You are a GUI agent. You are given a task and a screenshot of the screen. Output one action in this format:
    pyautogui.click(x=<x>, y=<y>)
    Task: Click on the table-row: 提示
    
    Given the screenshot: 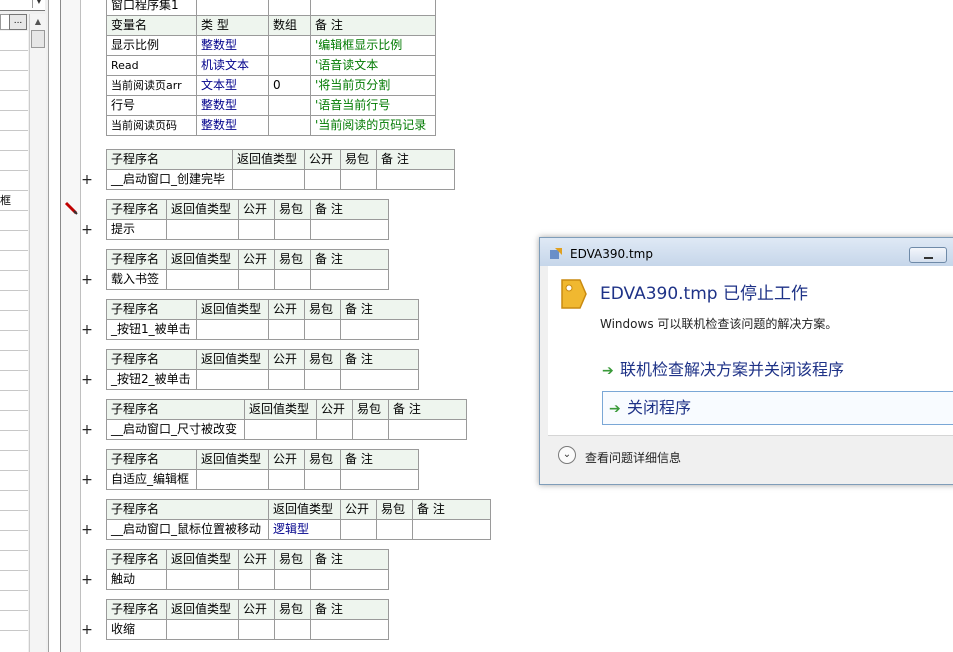 What is the action you would take?
    pyautogui.click(x=247, y=229)
    